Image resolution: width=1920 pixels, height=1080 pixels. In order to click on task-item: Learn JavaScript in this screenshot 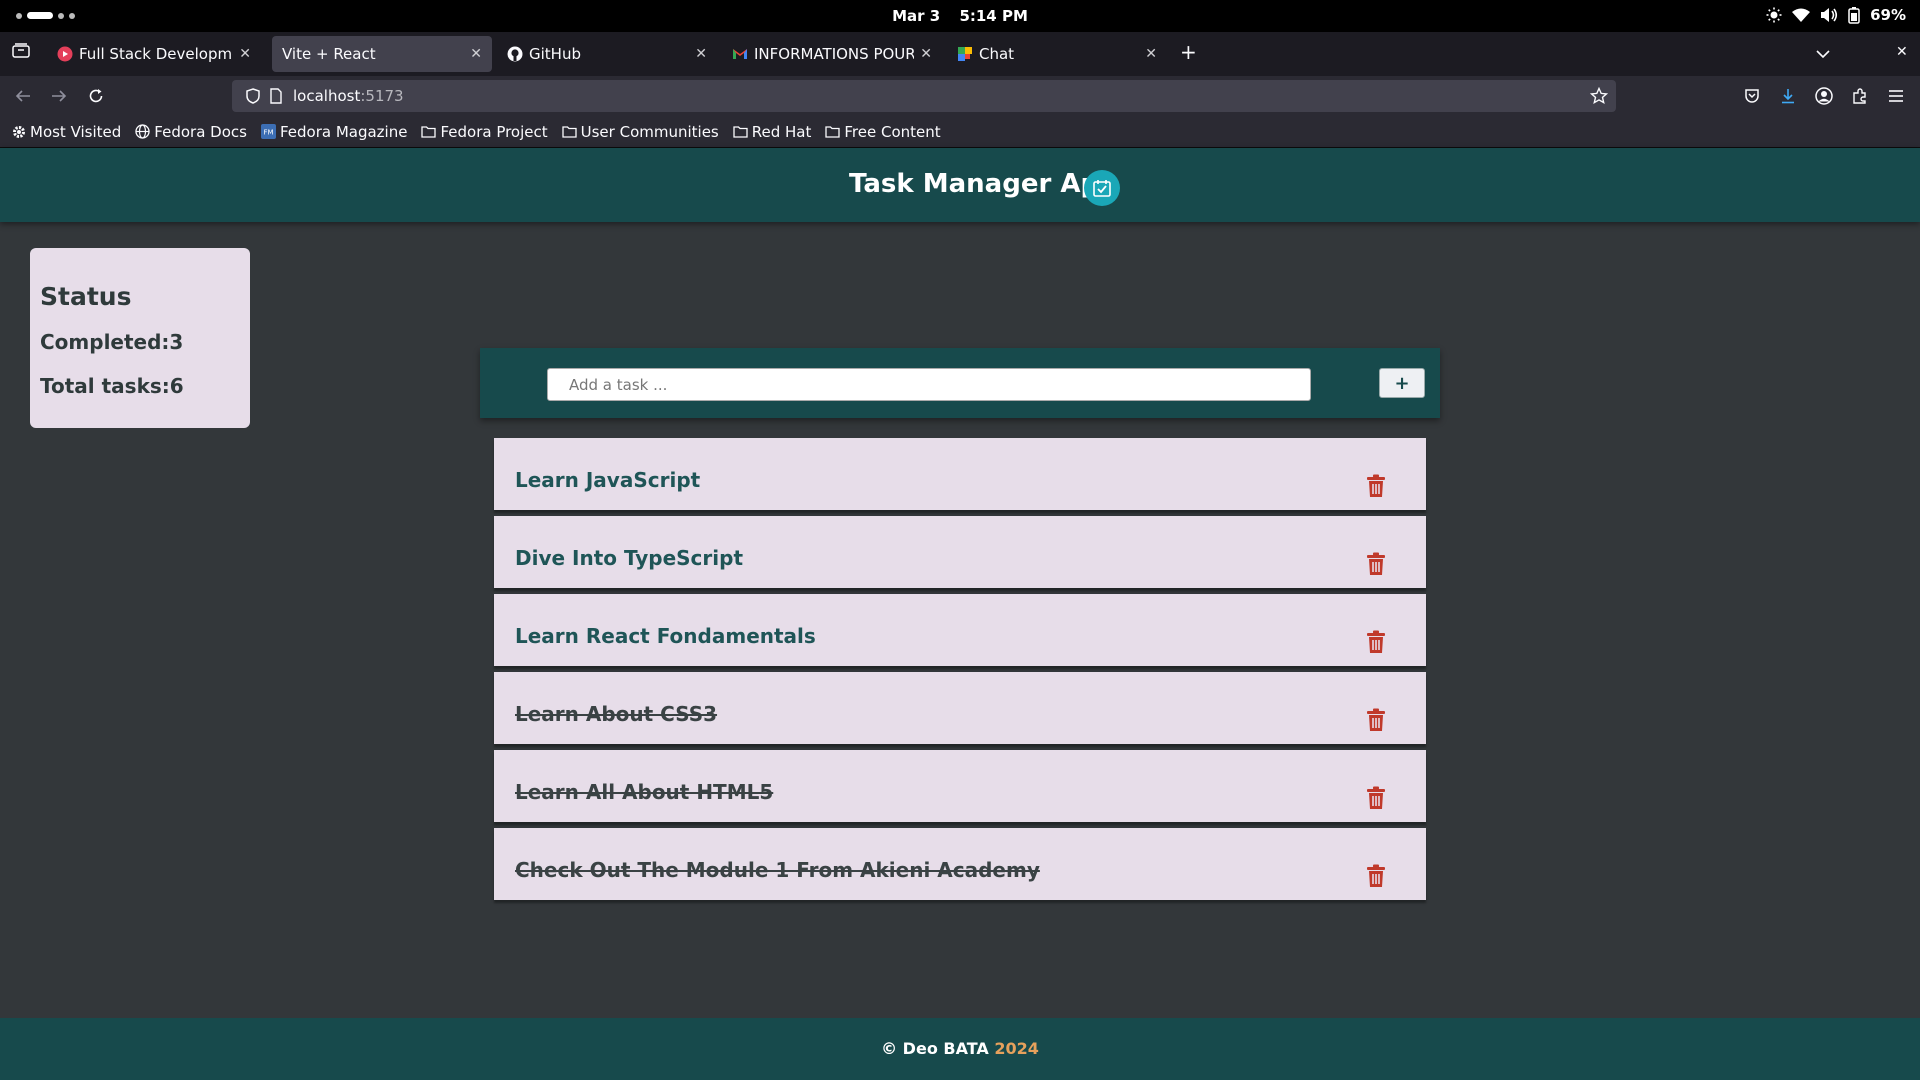, I will do `click(960, 474)`.